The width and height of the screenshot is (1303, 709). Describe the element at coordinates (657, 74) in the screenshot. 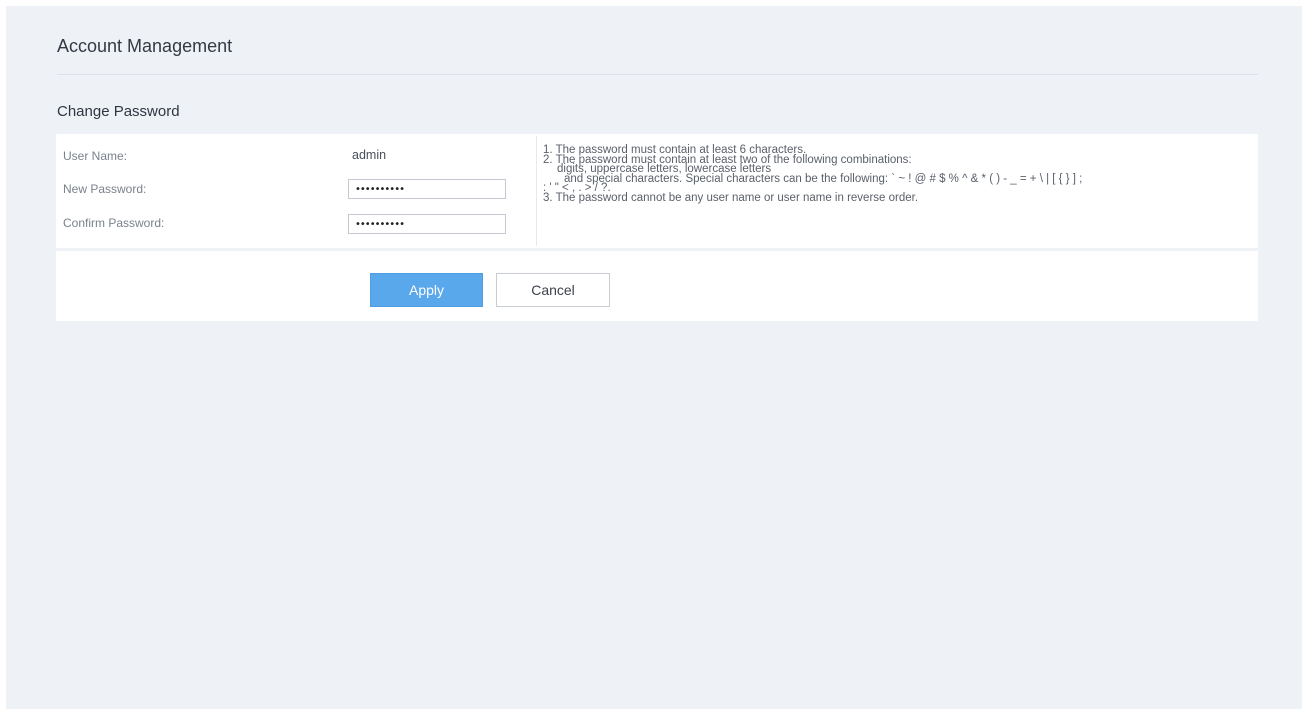

I see `title-divider` at that location.